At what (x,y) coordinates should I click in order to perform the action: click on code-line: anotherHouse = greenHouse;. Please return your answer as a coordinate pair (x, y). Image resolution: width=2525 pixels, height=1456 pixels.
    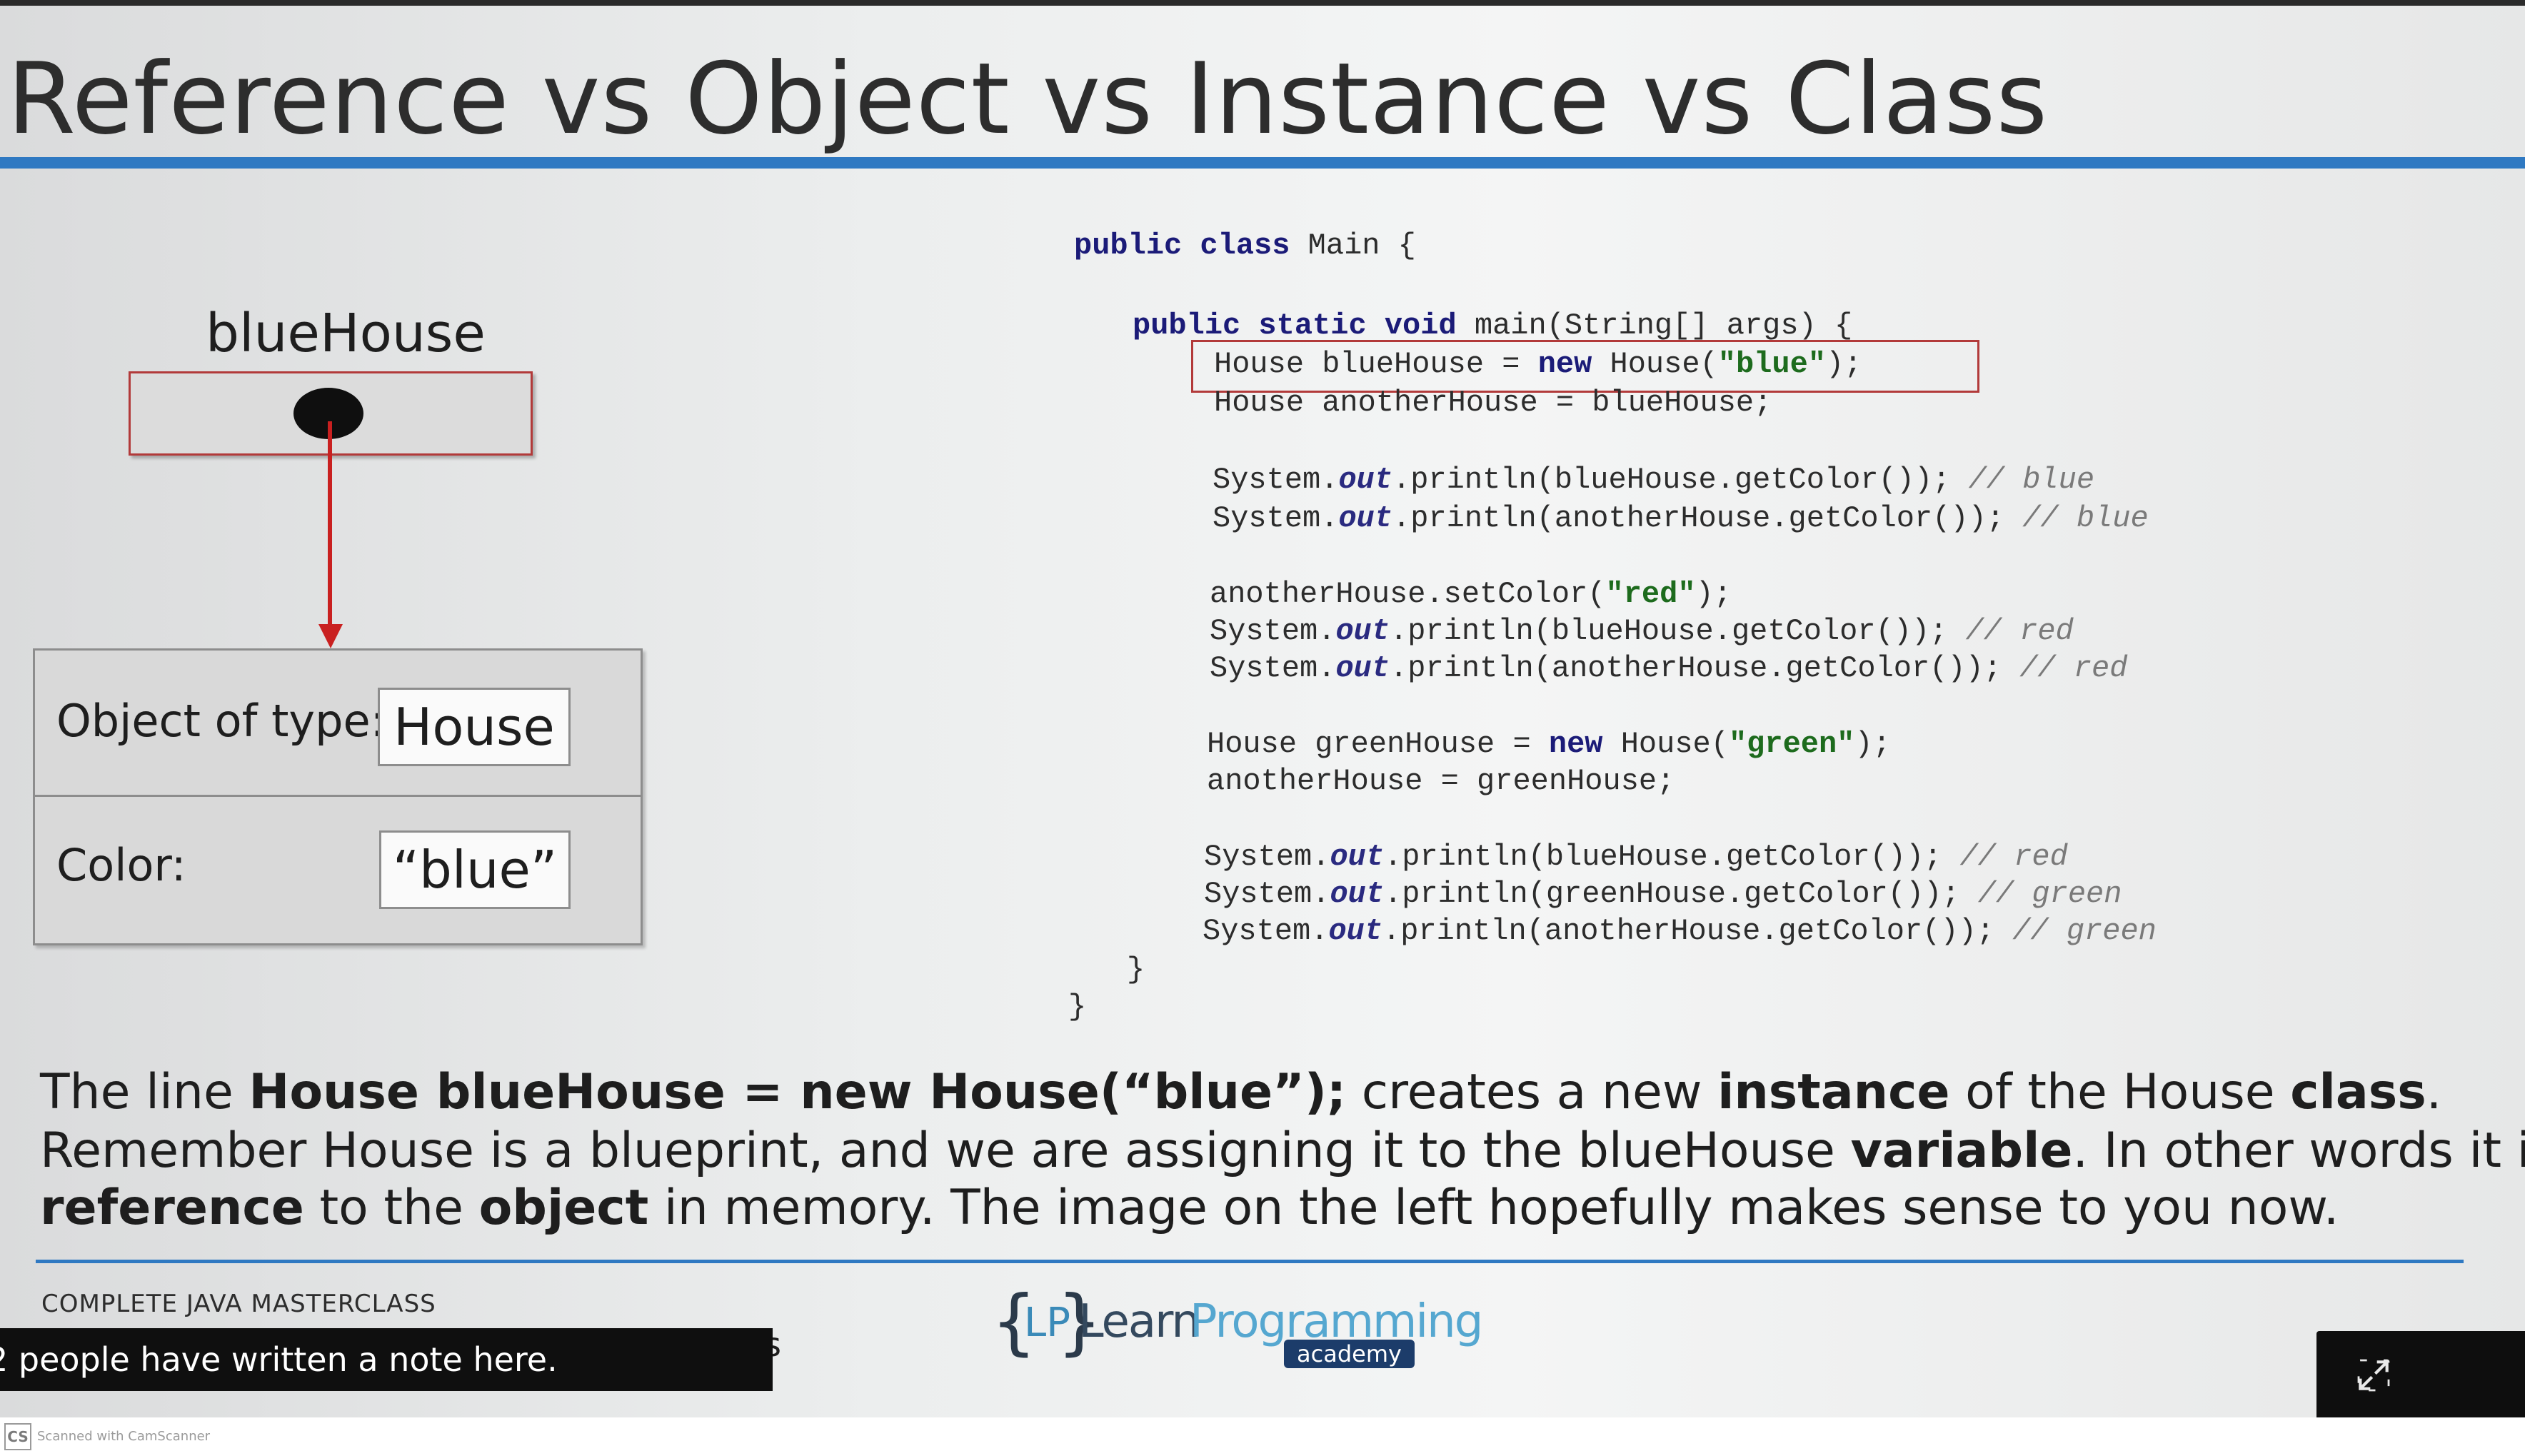
    Looking at the image, I should click on (1441, 781).